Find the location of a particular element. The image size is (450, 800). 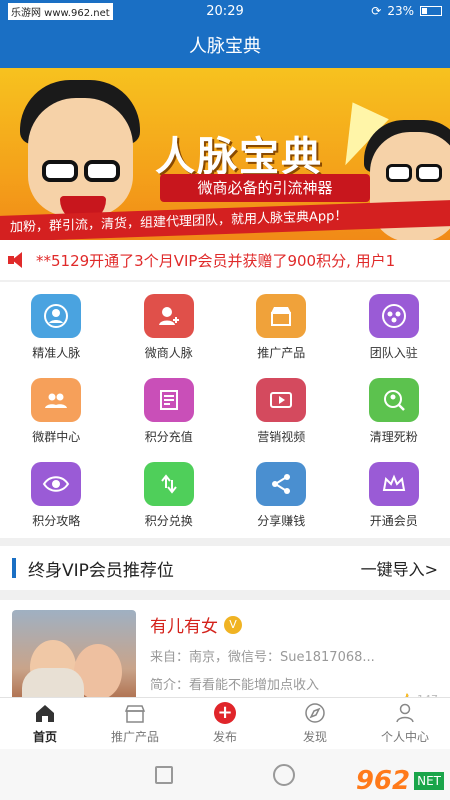

tab-discover: 发现 is located at coordinates (315, 723).